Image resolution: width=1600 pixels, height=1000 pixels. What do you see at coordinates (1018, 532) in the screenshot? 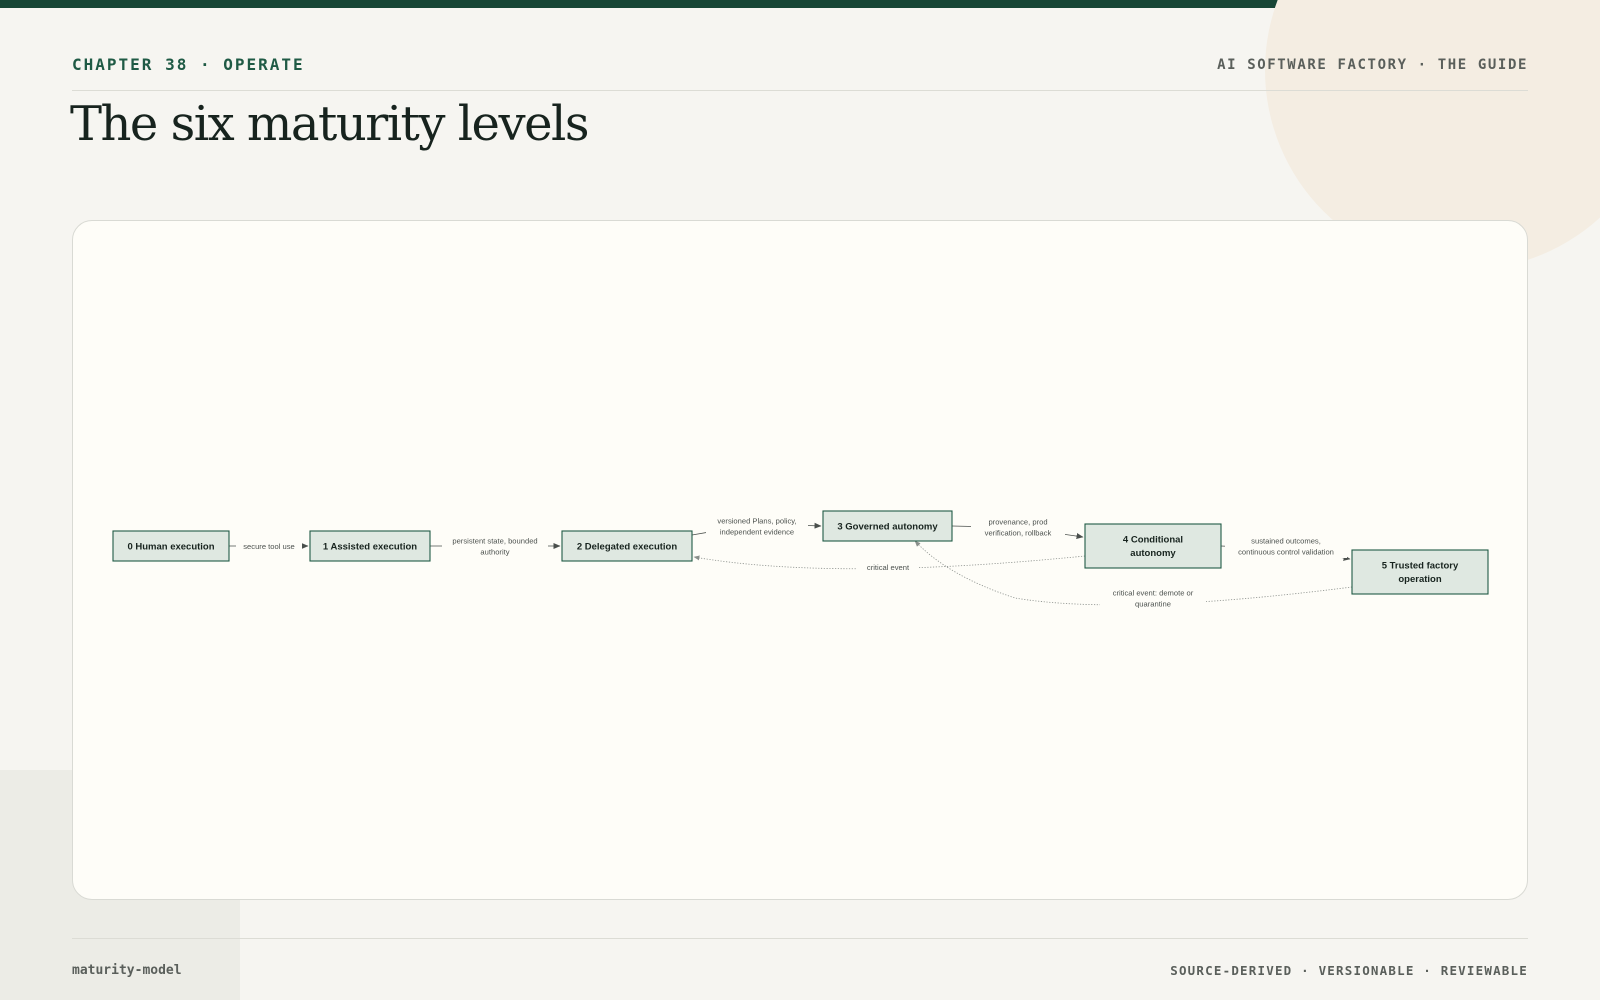
I see `edge-label-line: verification, rollback` at bounding box center [1018, 532].